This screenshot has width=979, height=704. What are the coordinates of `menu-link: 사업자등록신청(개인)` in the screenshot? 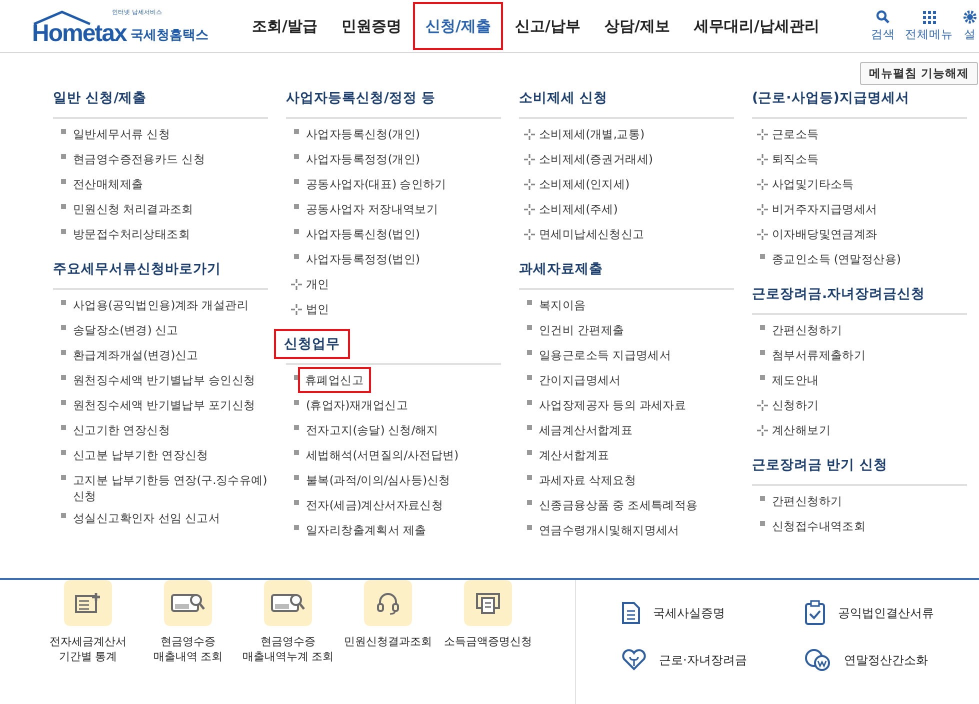 It's located at (363, 134).